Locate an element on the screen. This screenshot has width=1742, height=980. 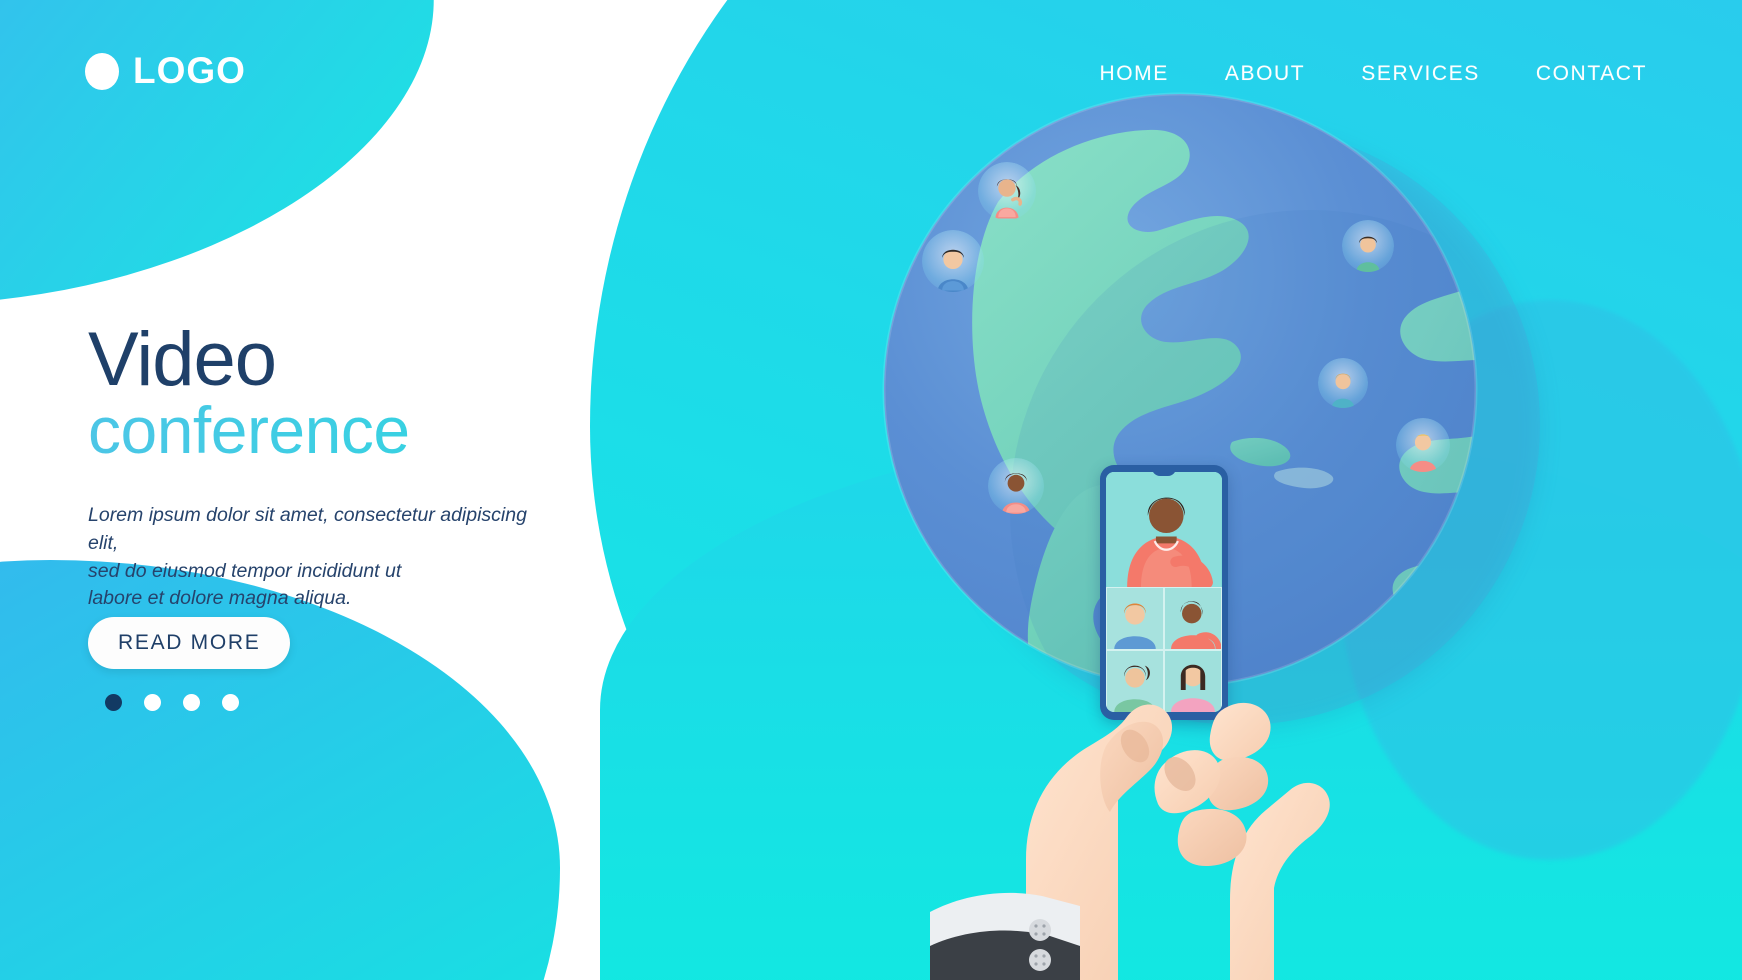
avatar-pin-person-teal is located at coordinates (1343, 383).